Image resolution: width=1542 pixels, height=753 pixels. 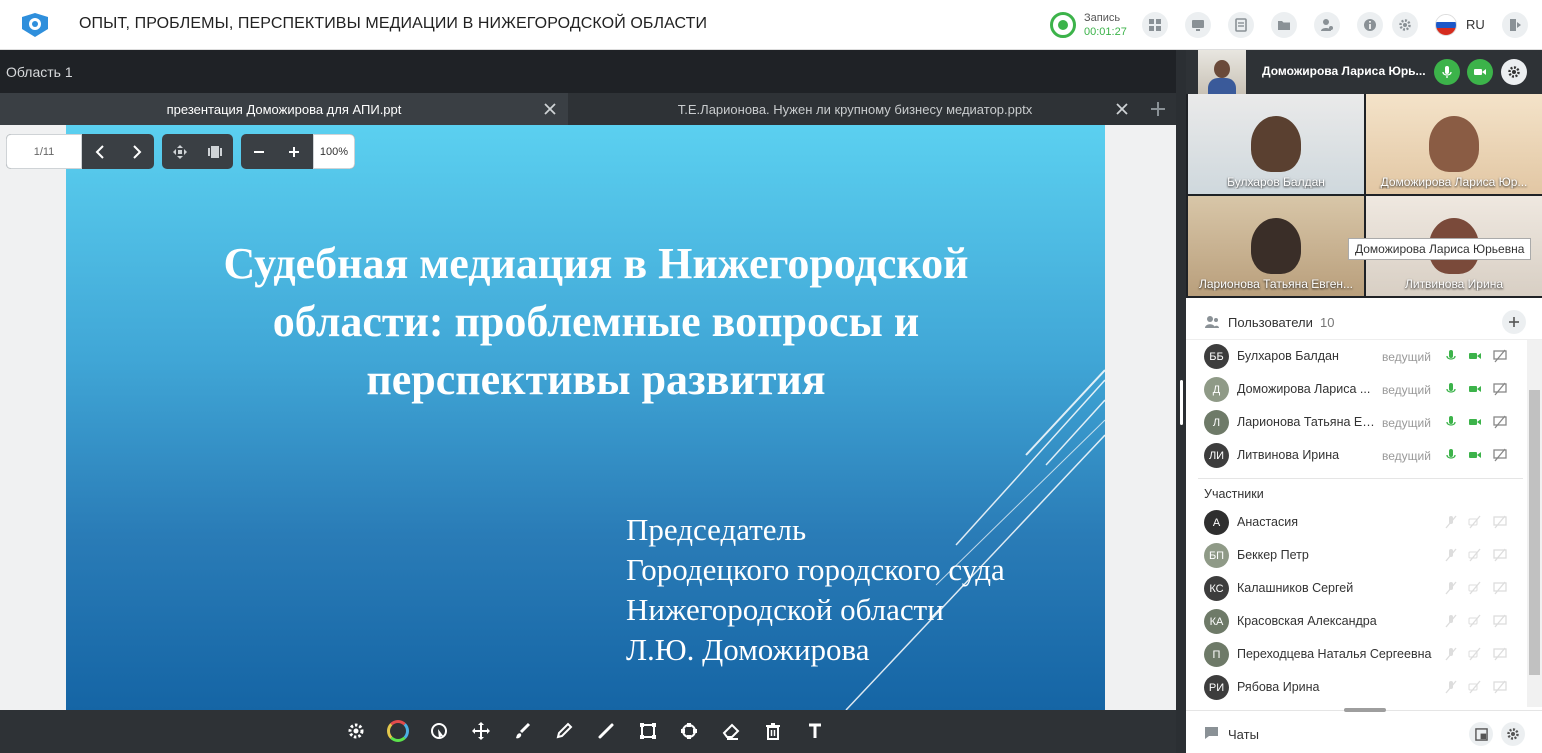 What do you see at coordinates (1515, 25) in the screenshot?
I see `exit-button` at bounding box center [1515, 25].